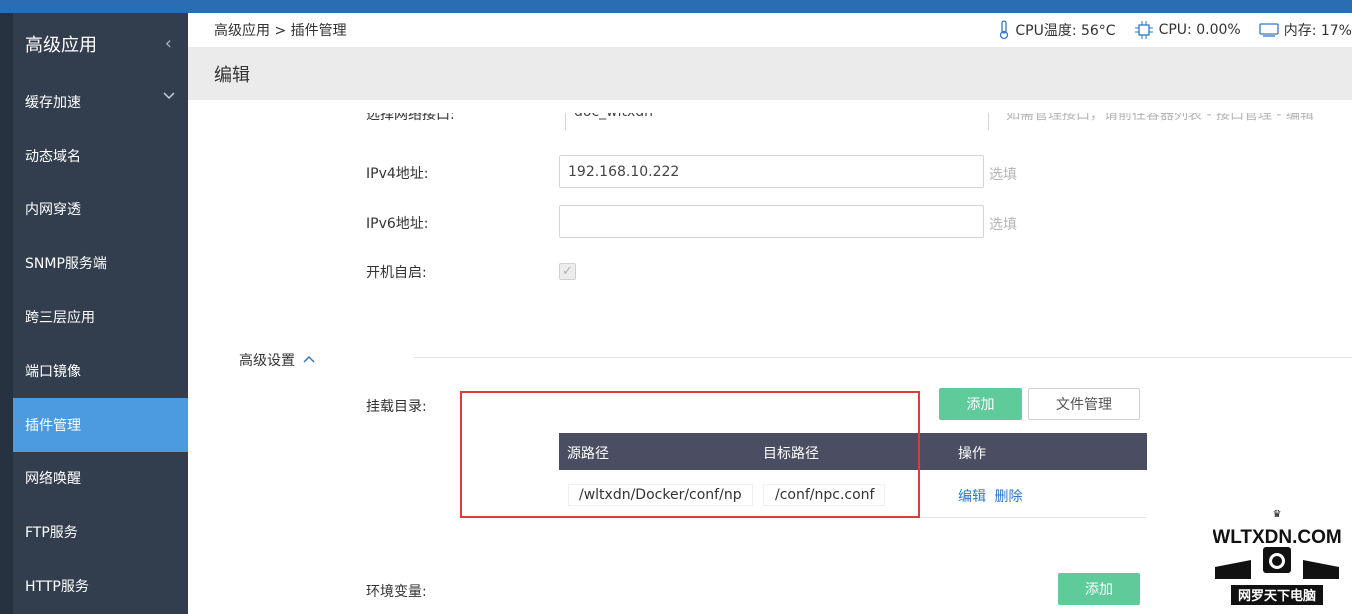  I want to click on sidebar-item-label: 缓存加速, so click(53, 102).